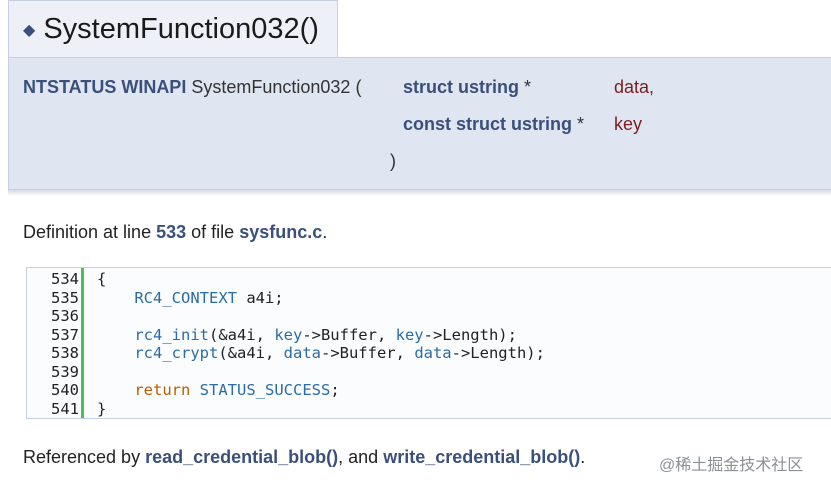 Image resolution: width=831 pixels, height=489 pixels. I want to click on line-number-link: 537, so click(53, 335).